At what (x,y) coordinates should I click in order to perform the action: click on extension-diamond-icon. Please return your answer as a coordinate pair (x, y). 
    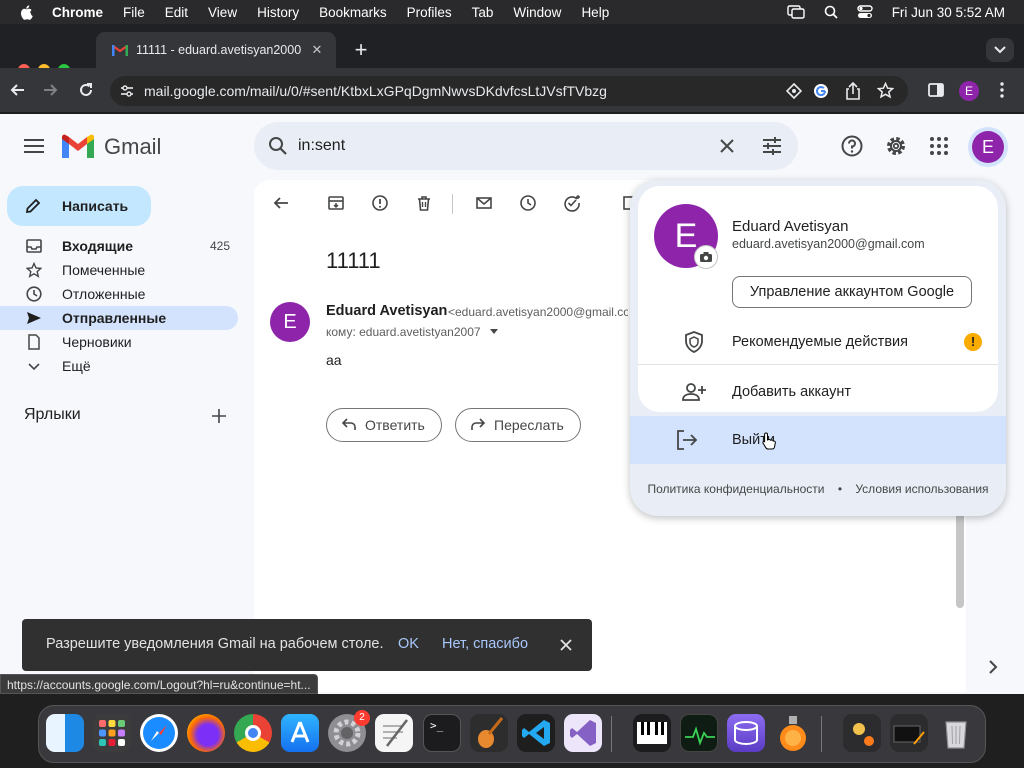
    Looking at the image, I should click on (794, 91).